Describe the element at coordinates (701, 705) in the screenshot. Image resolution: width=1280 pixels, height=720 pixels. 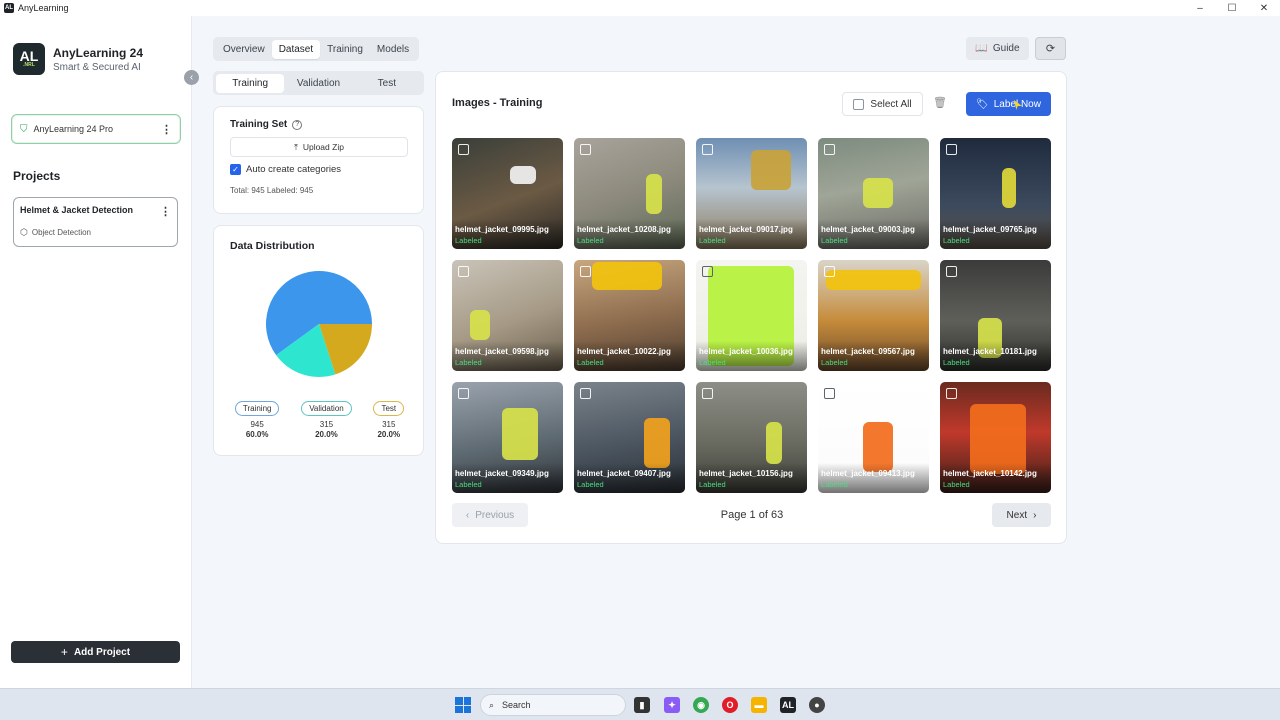
I see `chrome-icon: ◉` at that location.